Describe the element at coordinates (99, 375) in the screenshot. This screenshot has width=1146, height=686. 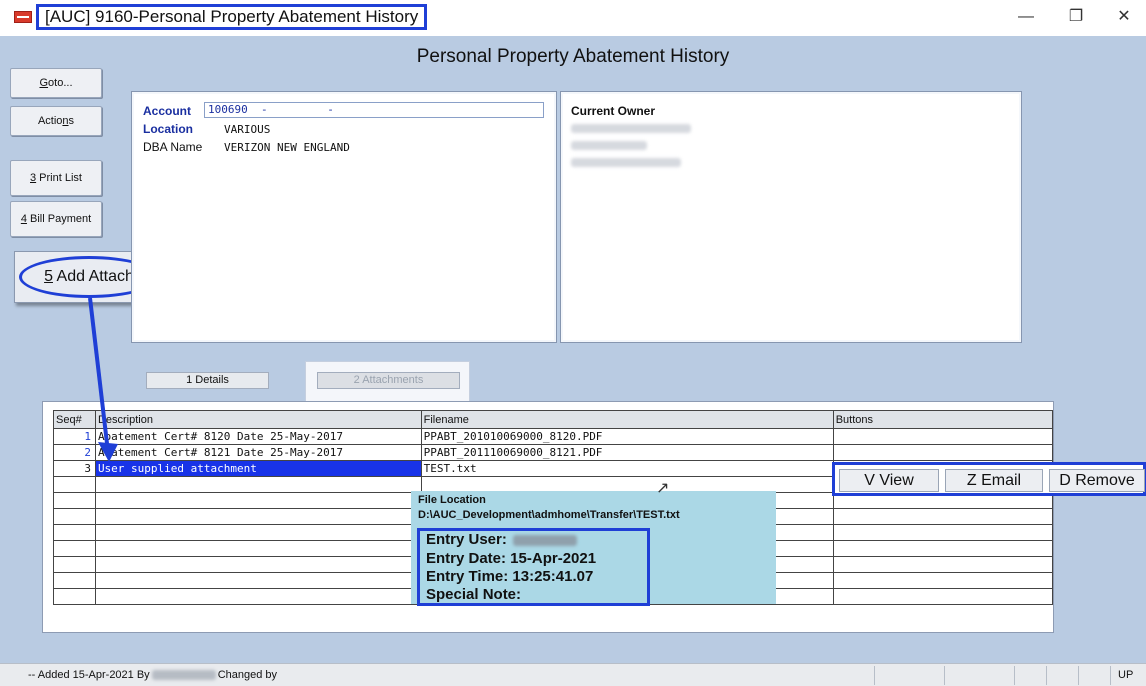
I see `arrow-shaft` at that location.